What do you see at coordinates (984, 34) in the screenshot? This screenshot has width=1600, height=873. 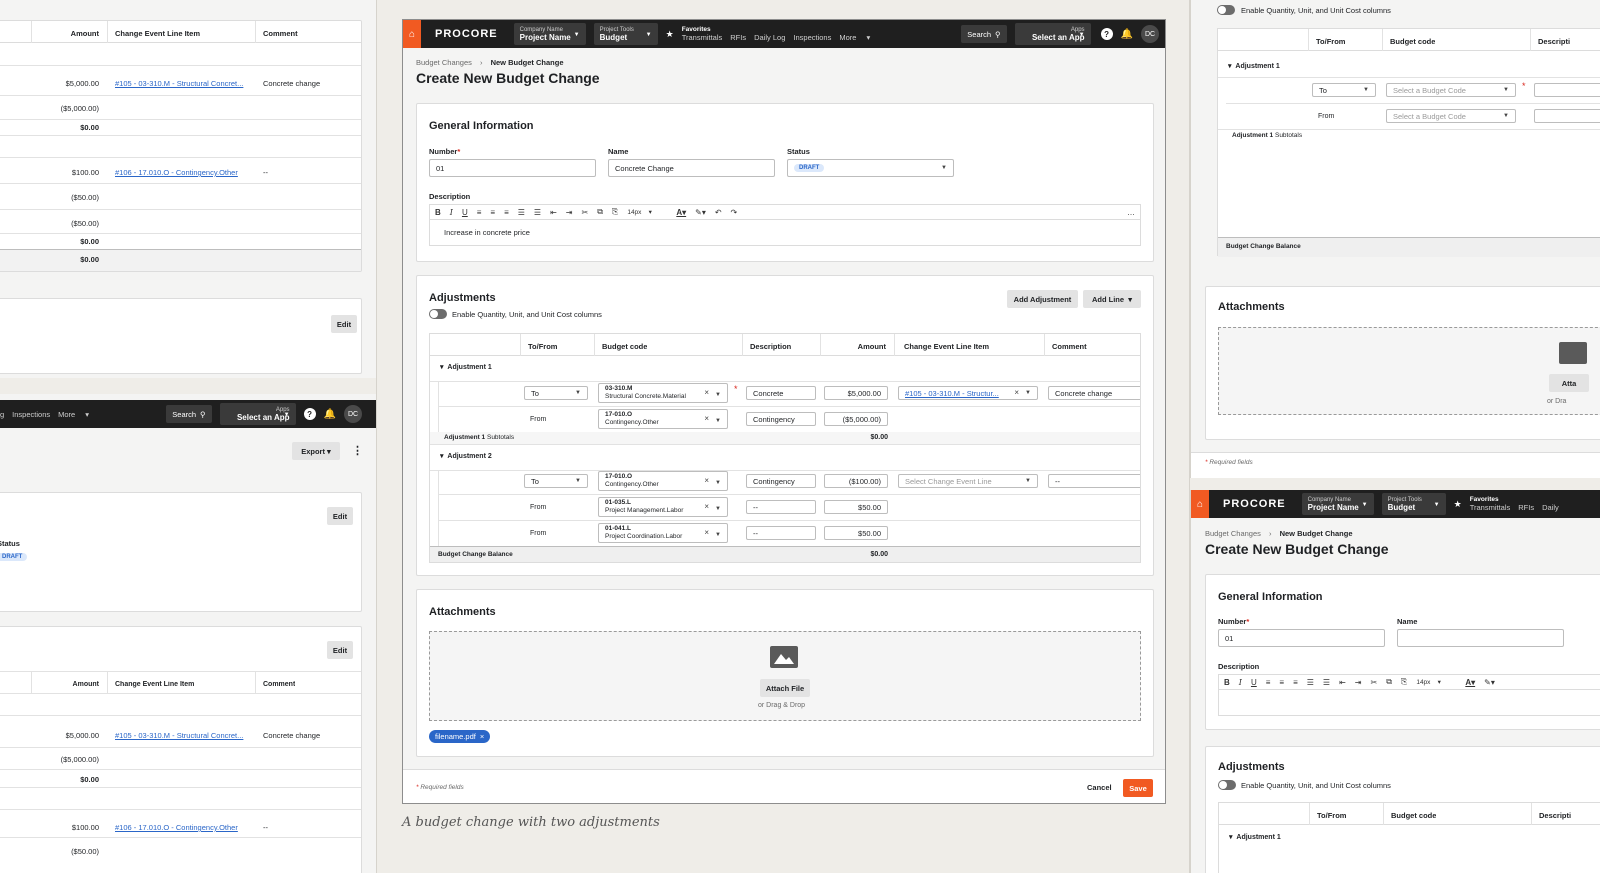 I see `search-button: Search ⚲` at bounding box center [984, 34].